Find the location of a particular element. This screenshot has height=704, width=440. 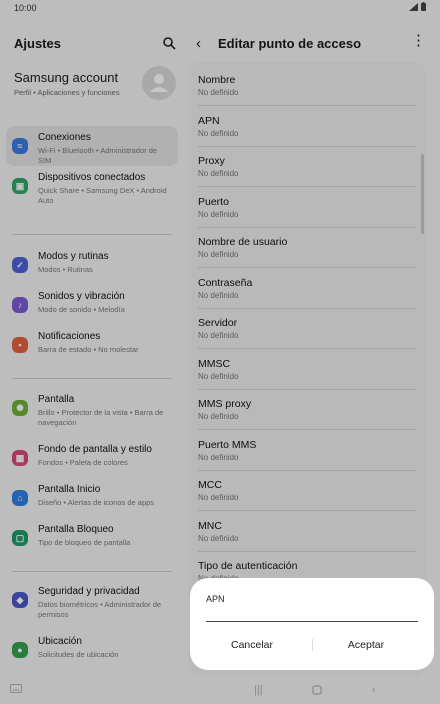

recents-icon: ||| is located at coordinates (258, 690).